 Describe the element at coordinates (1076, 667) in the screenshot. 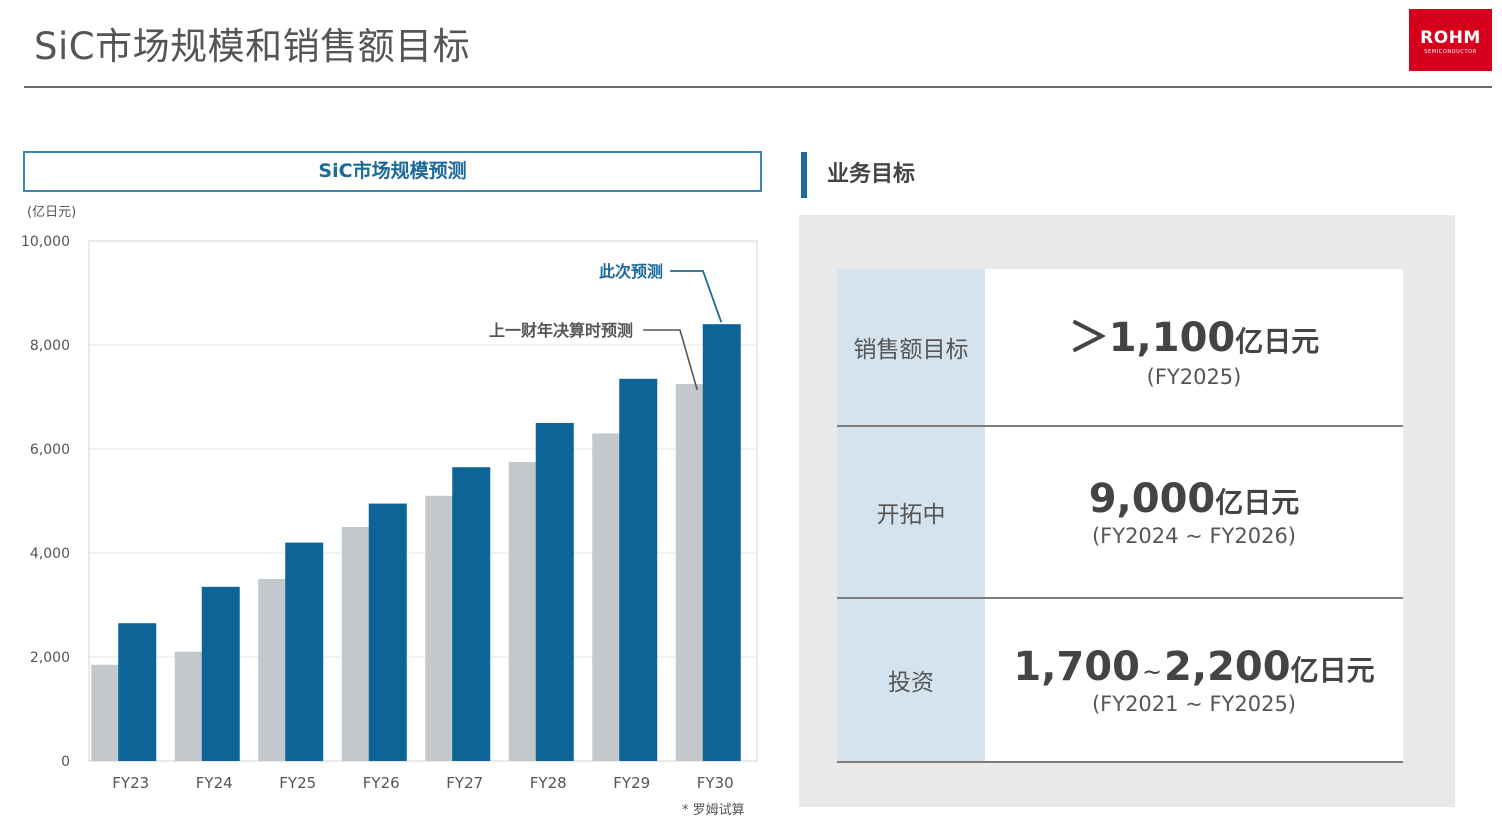

I see `goal-number-from: 1,700` at that location.